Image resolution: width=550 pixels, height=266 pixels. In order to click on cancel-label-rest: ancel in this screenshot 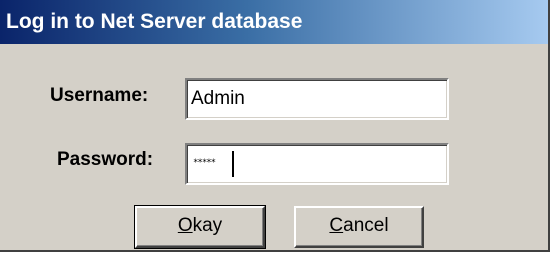, I will do `click(366, 225)`.